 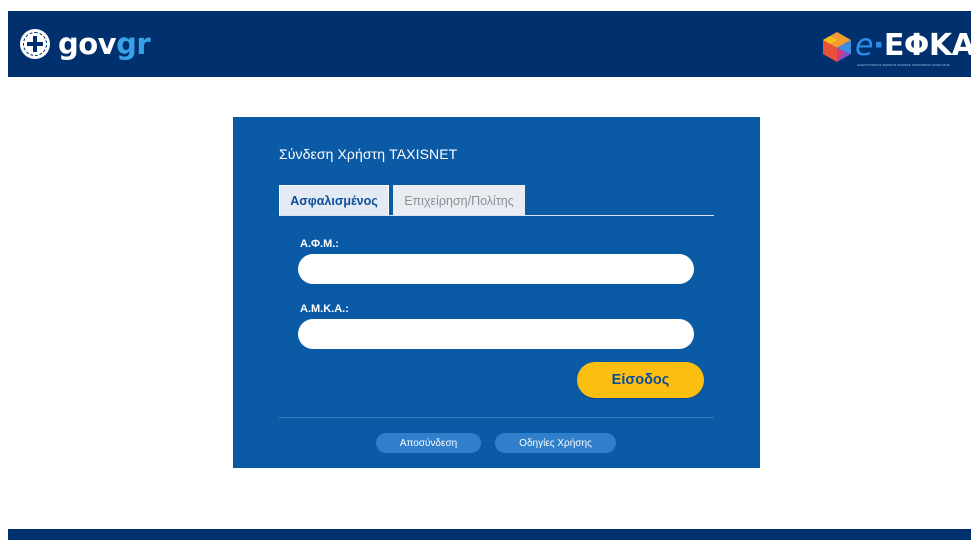 What do you see at coordinates (319, 244) in the screenshot?
I see `afm-label: Α.Φ.Μ.:` at bounding box center [319, 244].